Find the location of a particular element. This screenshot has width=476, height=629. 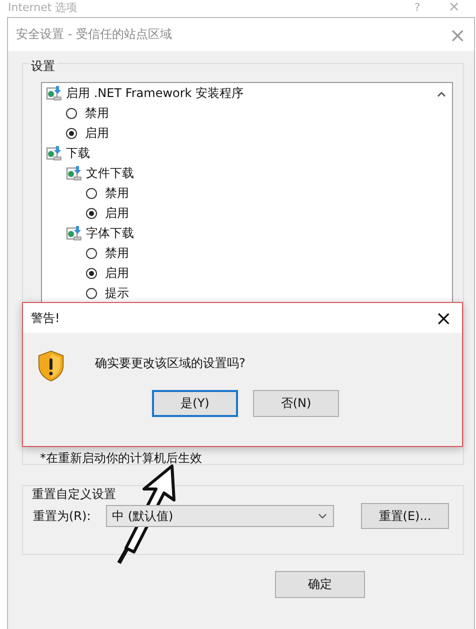

warning-message: 确实要更改该区域的设置吗? is located at coordinates (170, 363).